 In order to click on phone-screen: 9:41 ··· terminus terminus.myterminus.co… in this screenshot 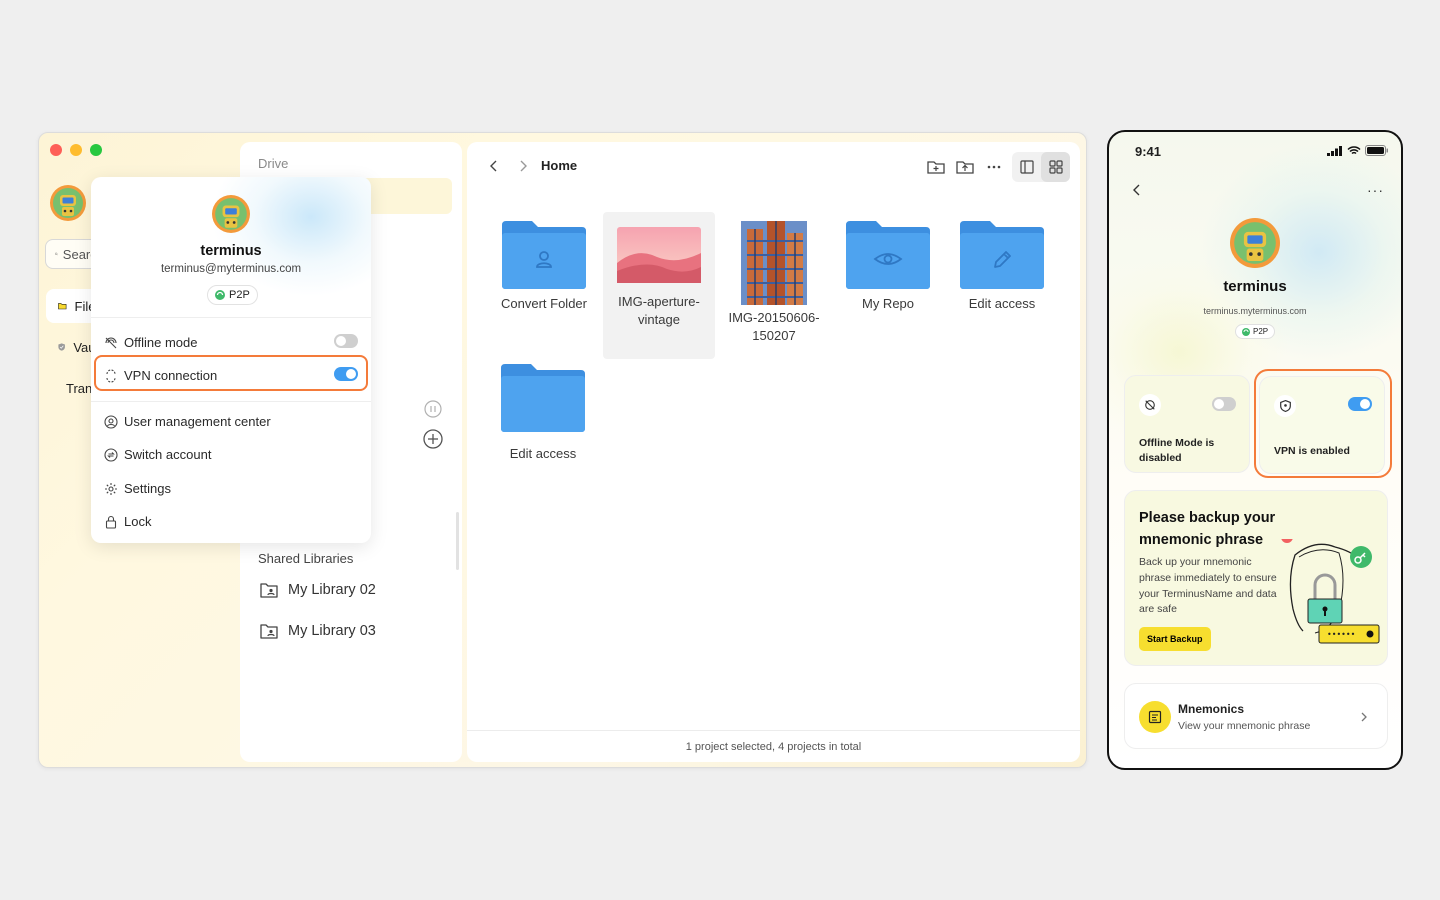, I will do `click(1255, 450)`.